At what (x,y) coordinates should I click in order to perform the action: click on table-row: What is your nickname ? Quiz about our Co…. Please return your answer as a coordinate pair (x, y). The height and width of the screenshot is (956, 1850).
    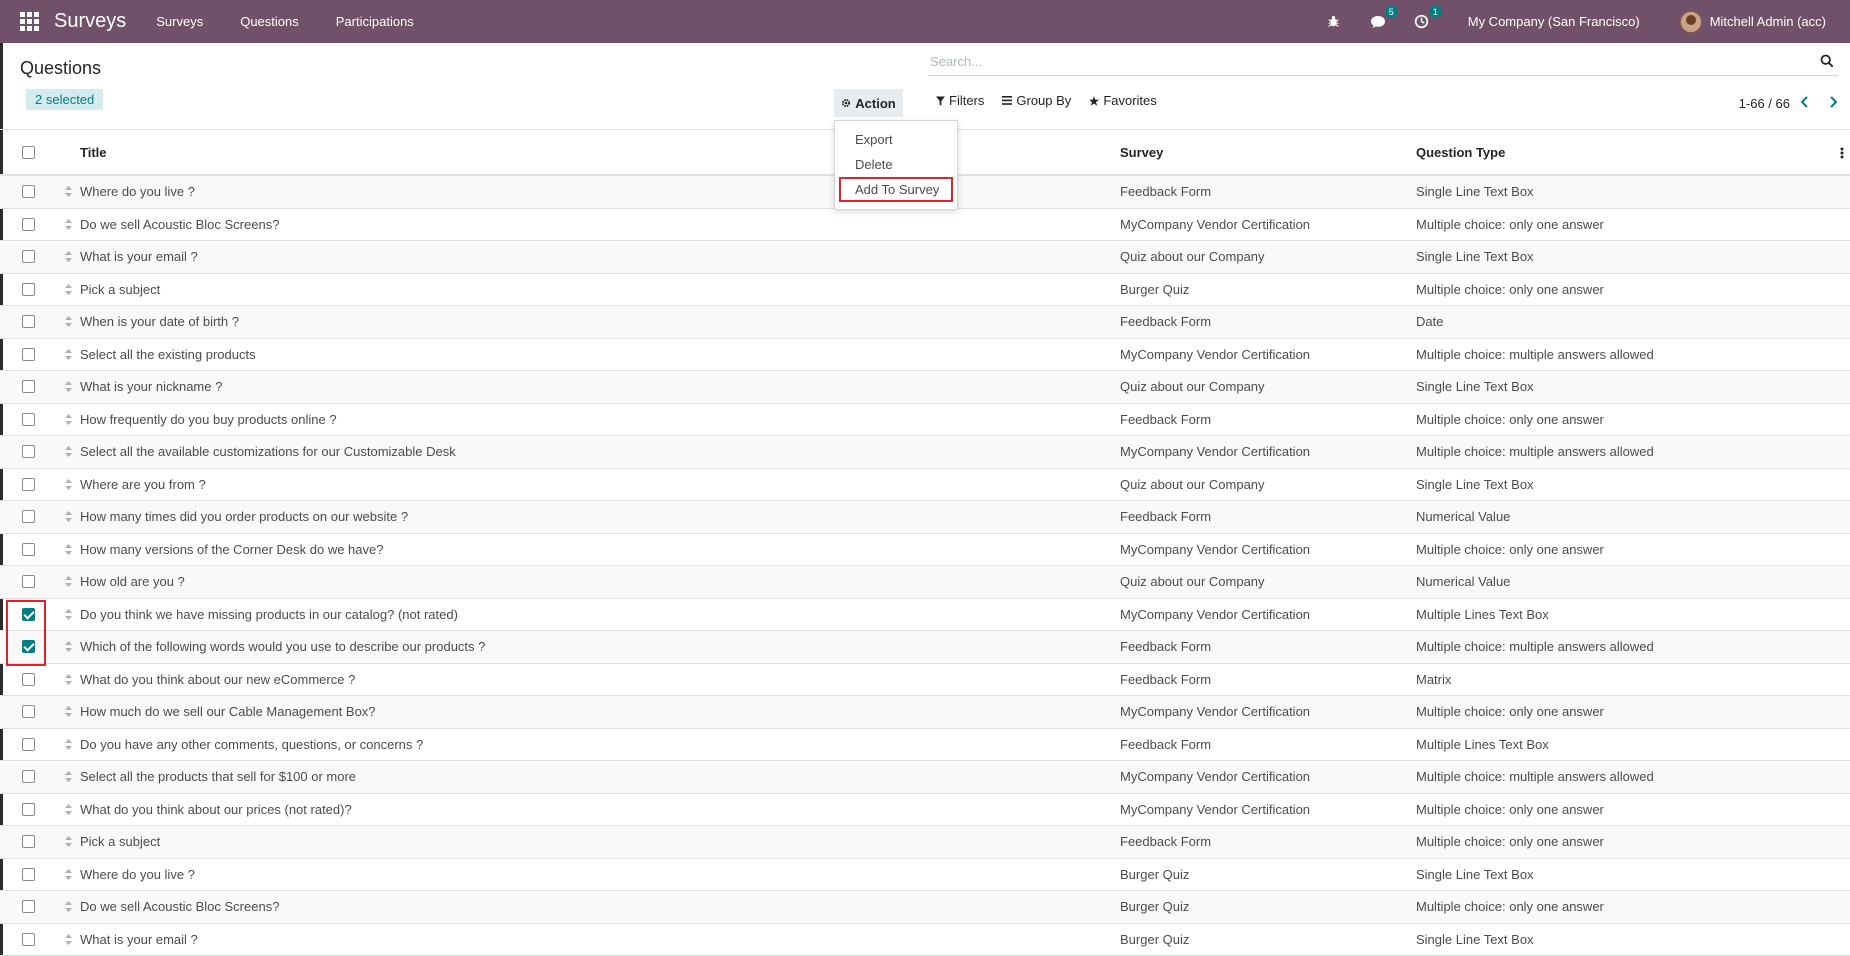
    Looking at the image, I should click on (925, 387).